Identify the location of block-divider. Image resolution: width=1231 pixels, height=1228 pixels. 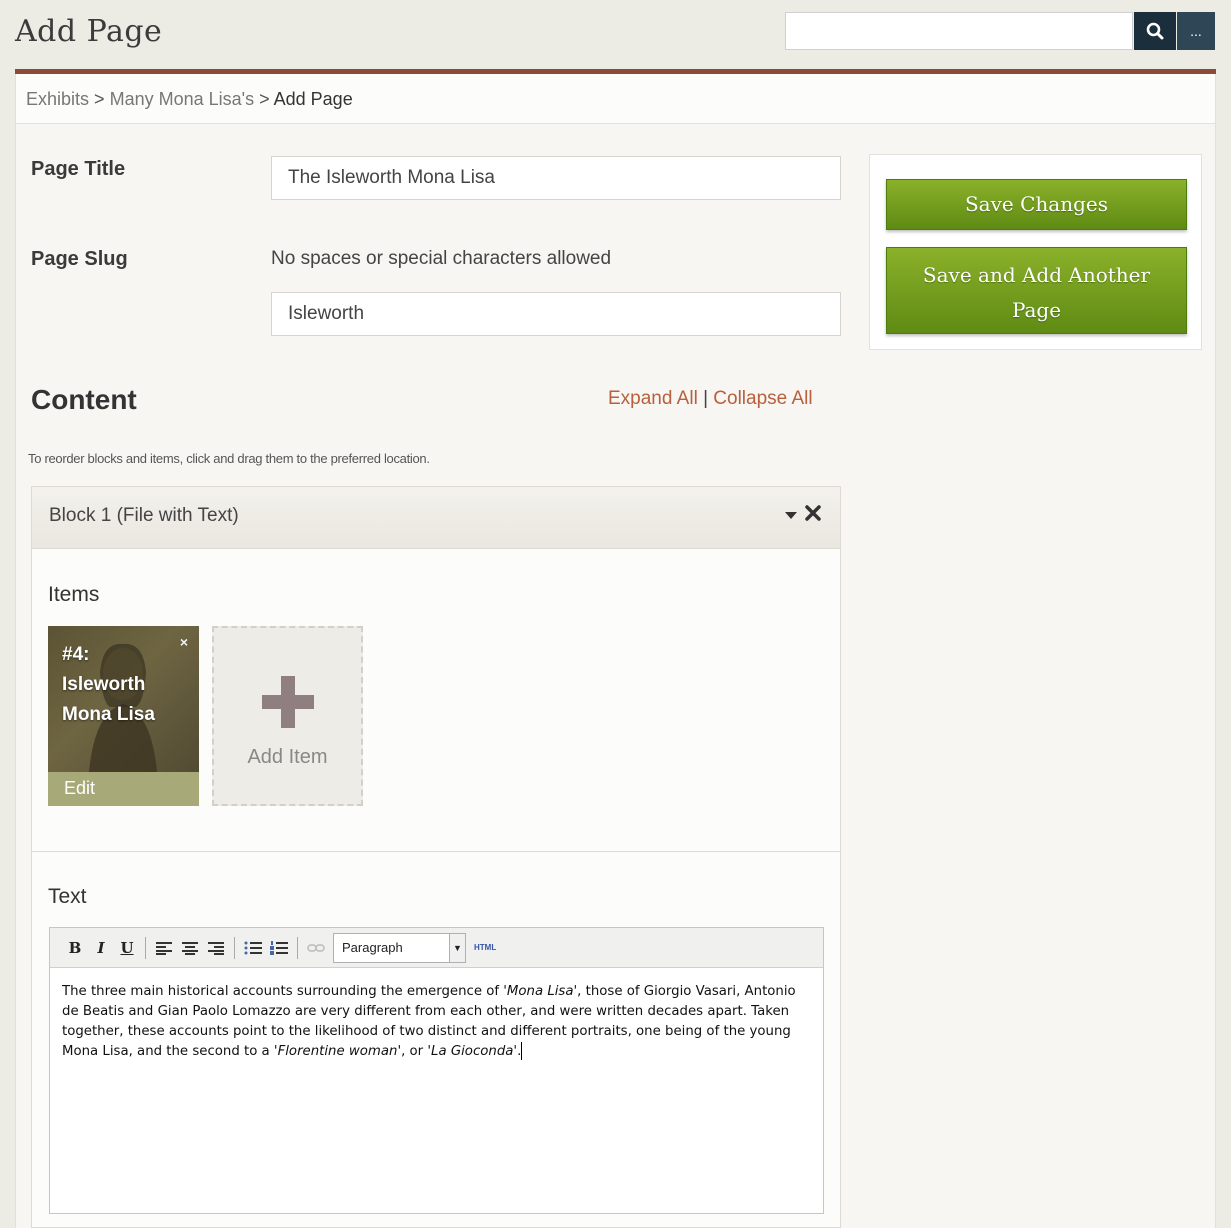
(436, 851).